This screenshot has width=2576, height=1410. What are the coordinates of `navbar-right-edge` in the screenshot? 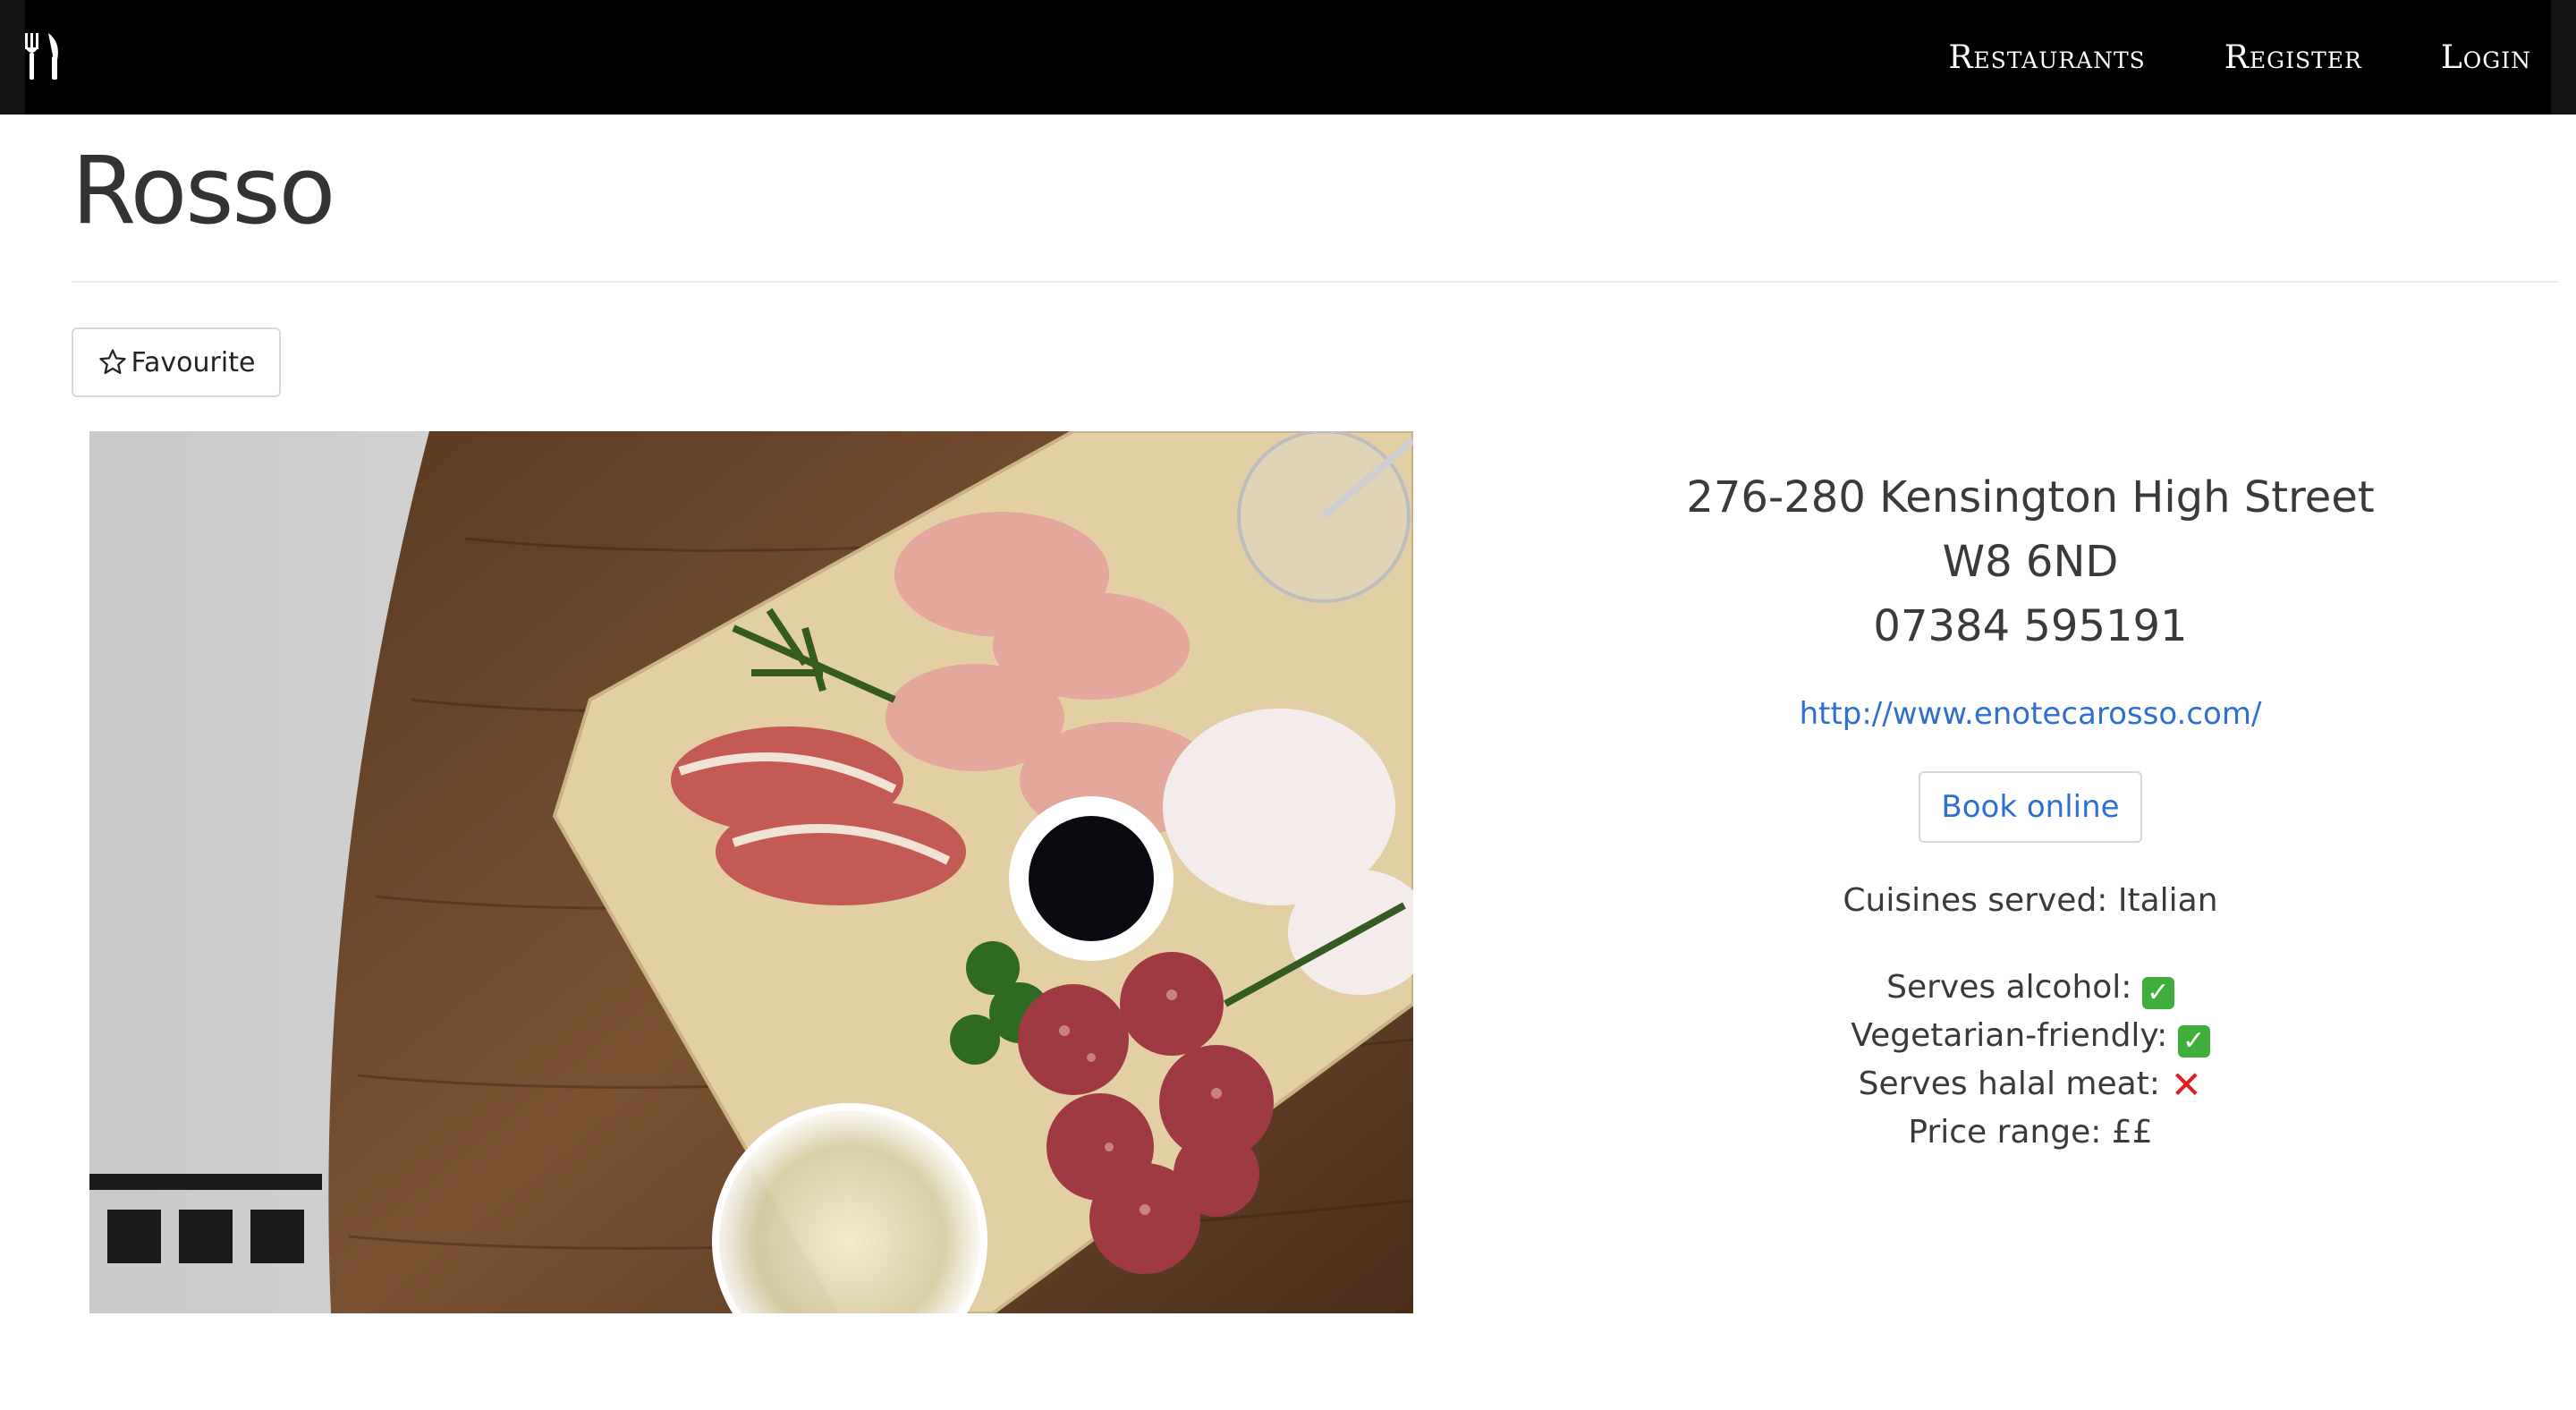 It's located at (2563, 58).